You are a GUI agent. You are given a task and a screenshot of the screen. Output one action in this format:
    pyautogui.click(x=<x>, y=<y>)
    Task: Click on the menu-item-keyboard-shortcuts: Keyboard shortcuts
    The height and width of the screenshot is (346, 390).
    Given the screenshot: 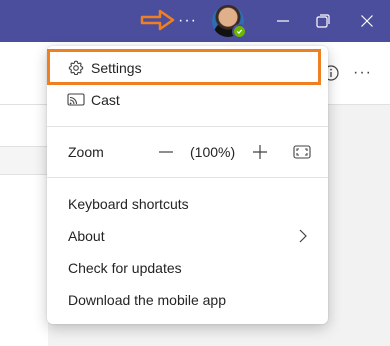 What is the action you would take?
    pyautogui.click(x=187, y=204)
    